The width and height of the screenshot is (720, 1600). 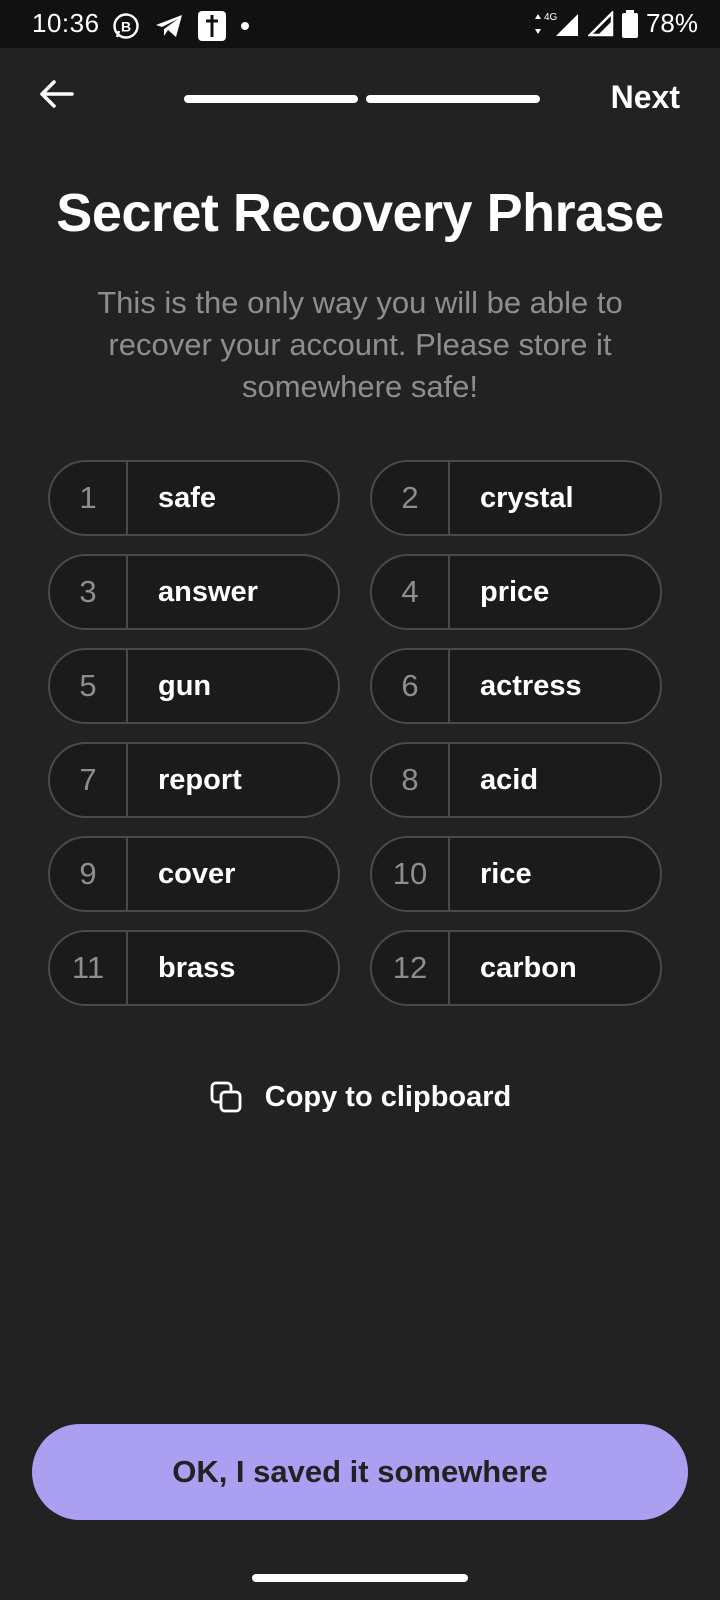 What do you see at coordinates (89, 780) in the screenshot?
I see `word-number: 7` at bounding box center [89, 780].